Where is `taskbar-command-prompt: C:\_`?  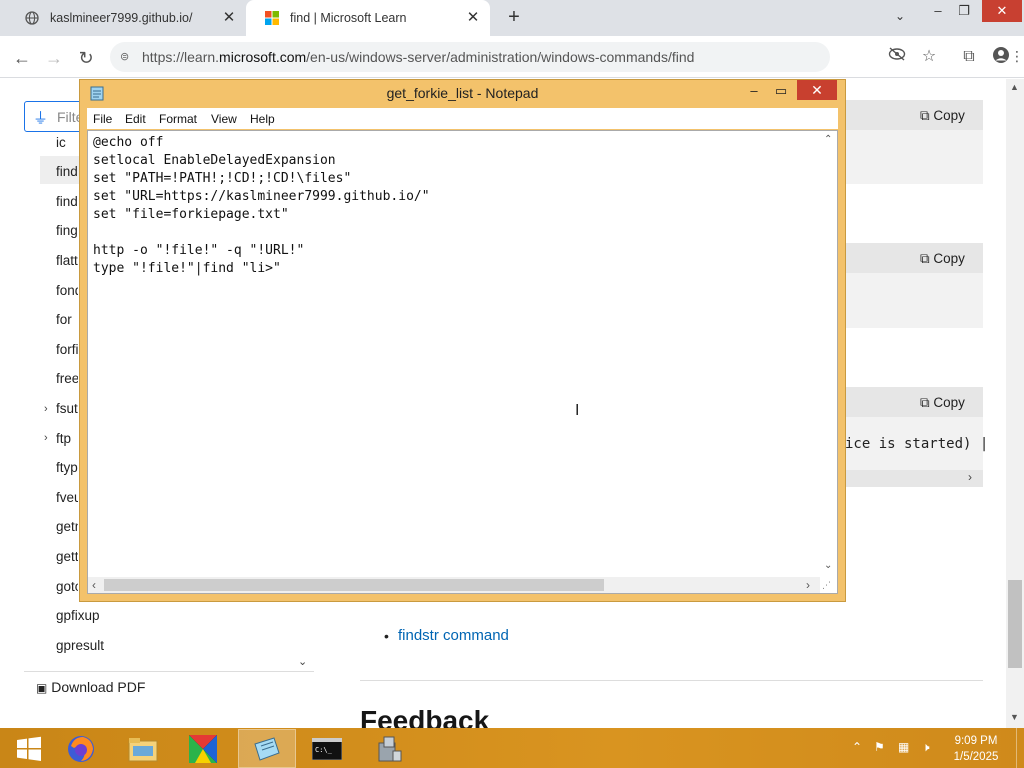 taskbar-command-prompt: C:\_ is located at coordinates (327, 748).